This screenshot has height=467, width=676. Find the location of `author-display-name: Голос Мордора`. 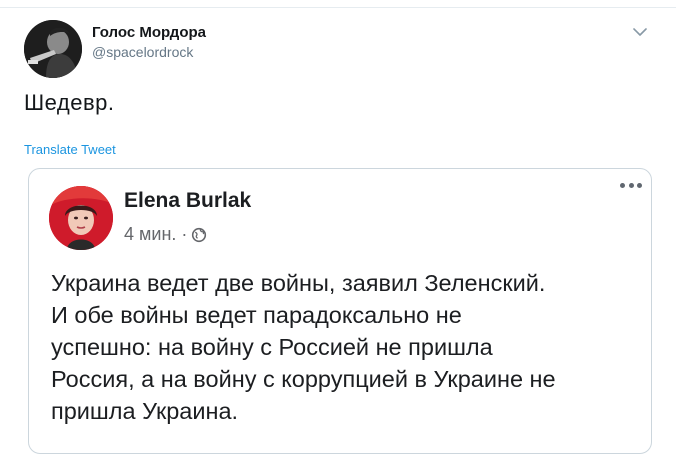

author-display-name: Голос Мордора is located at coordinates (149, 32).